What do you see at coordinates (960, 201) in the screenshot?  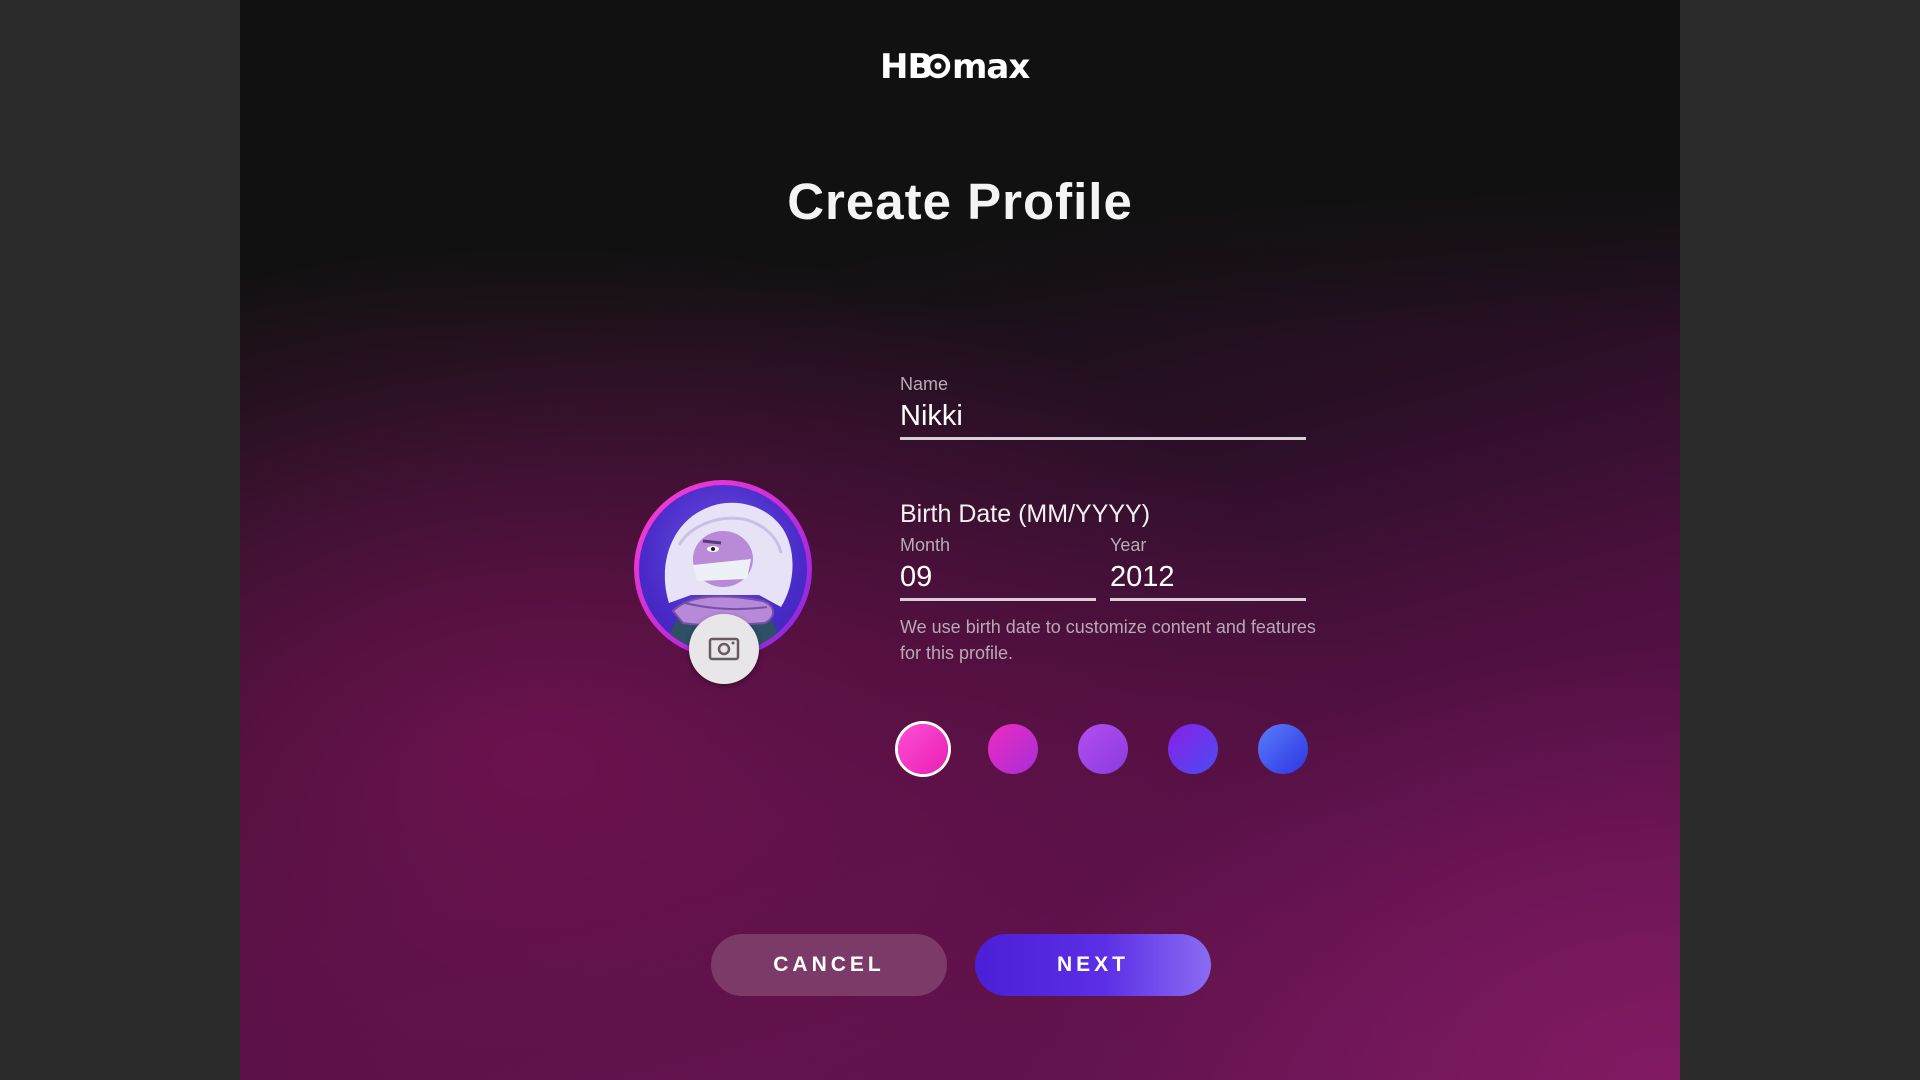 I see `page-title: Create Profile` at bounding box center [960, 201].